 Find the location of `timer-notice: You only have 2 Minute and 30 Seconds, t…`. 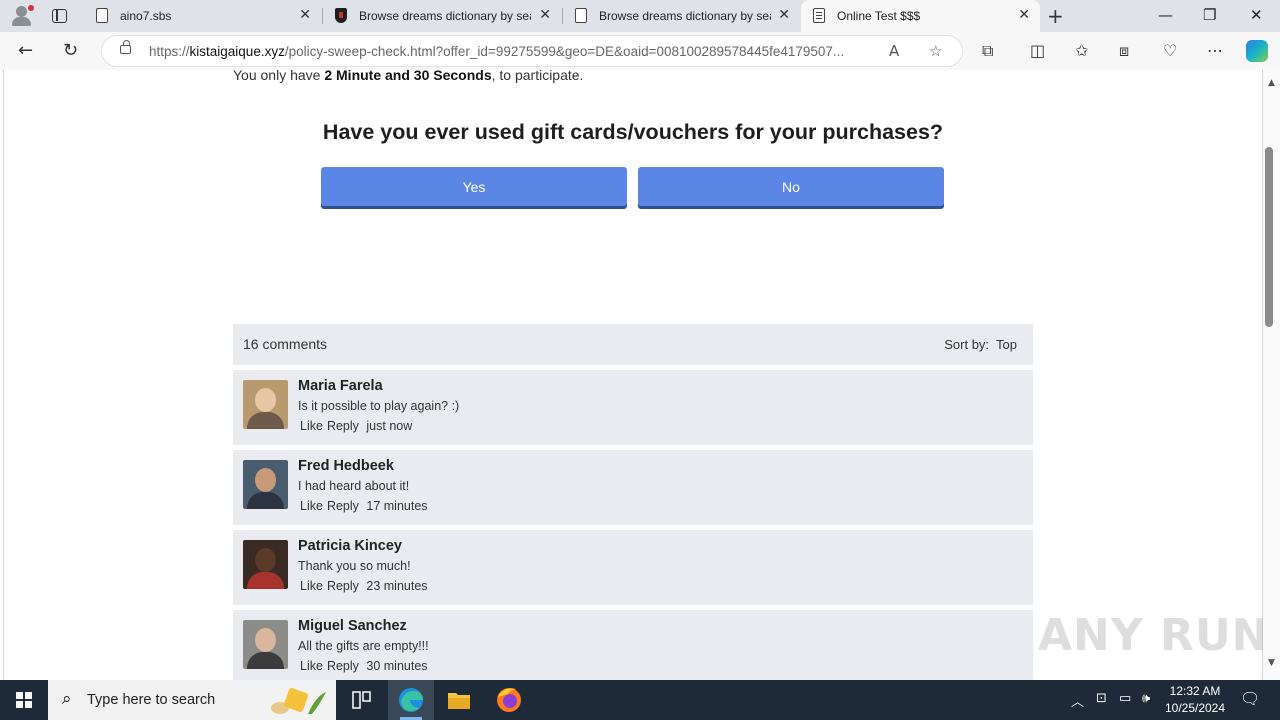

timer-notice: You only have 2 Minute and 30 Seconds, t… is located at coordinates (408, 76).